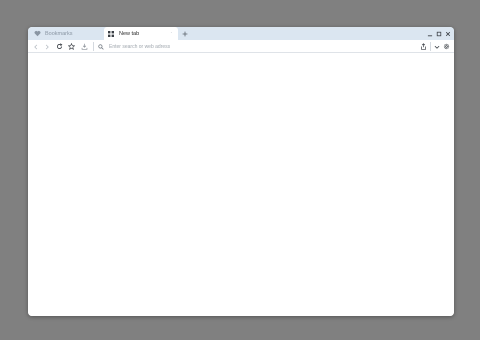 Image resolution: width=480 pixels, height=340 pixels. I want to click on gear-icon, so click(446, 46).